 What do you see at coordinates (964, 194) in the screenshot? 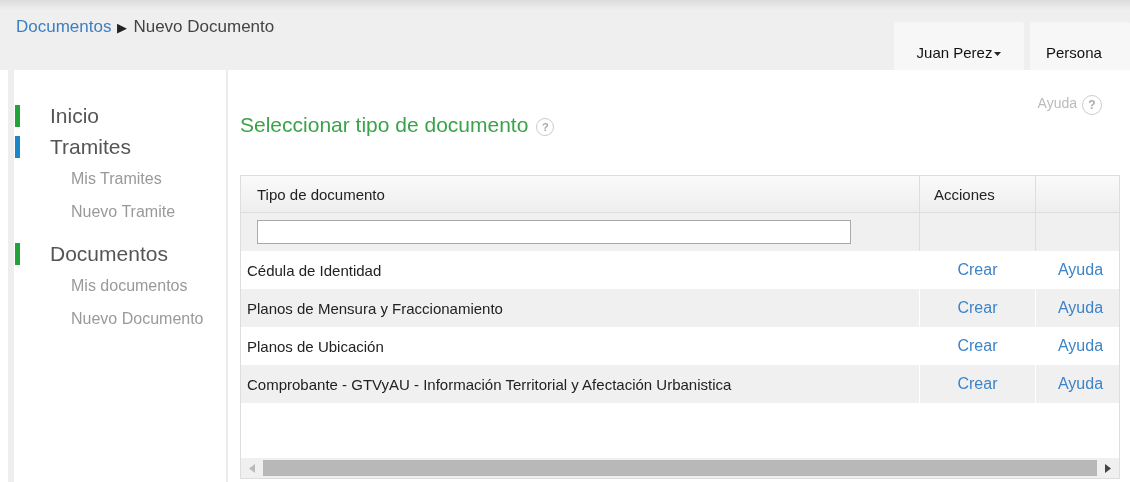
I see `column-header: Acciones` at bounding box center [964, 194].